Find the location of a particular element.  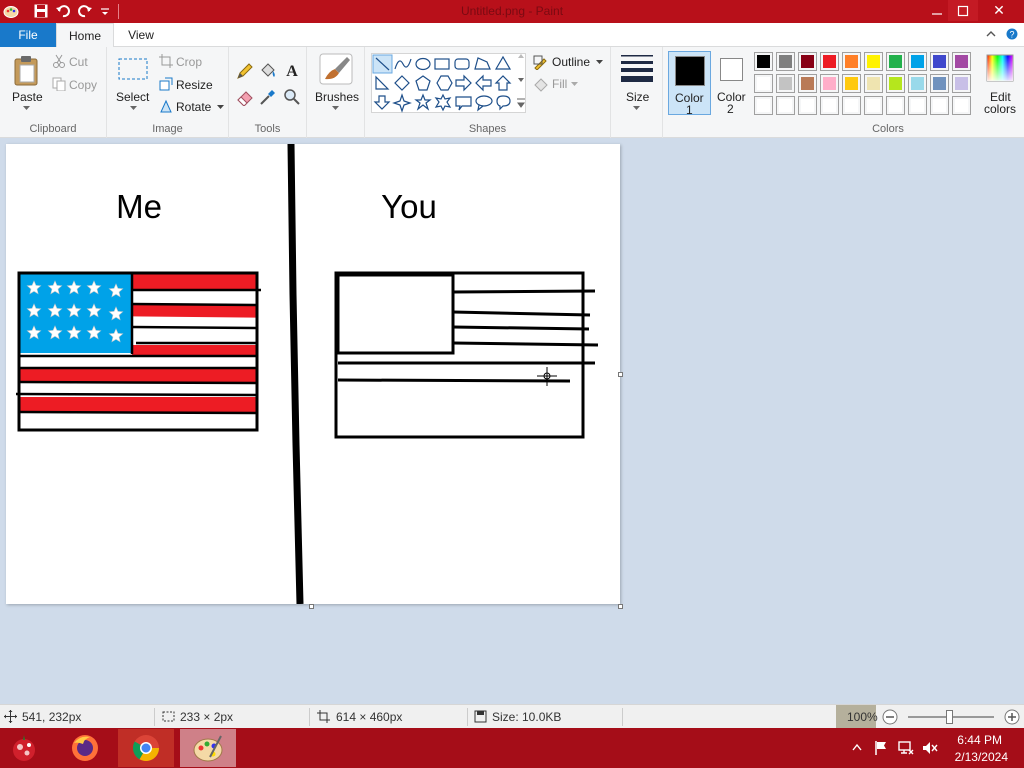

paste-button: Paste is located at coordinates (26, 83).